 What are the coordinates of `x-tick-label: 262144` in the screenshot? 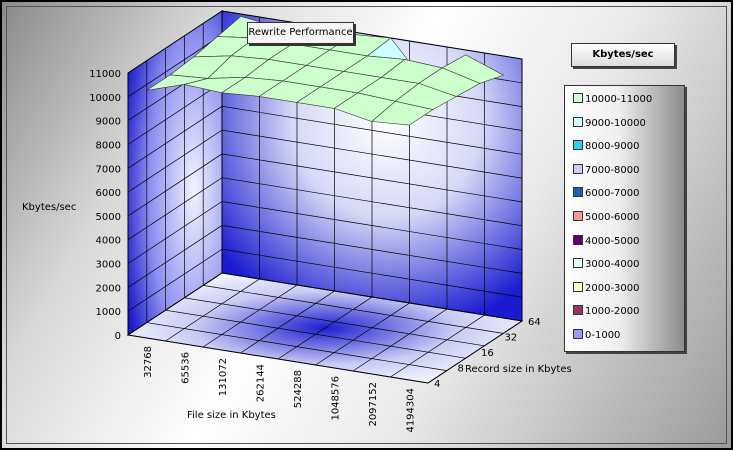 It's located at (260, 383).